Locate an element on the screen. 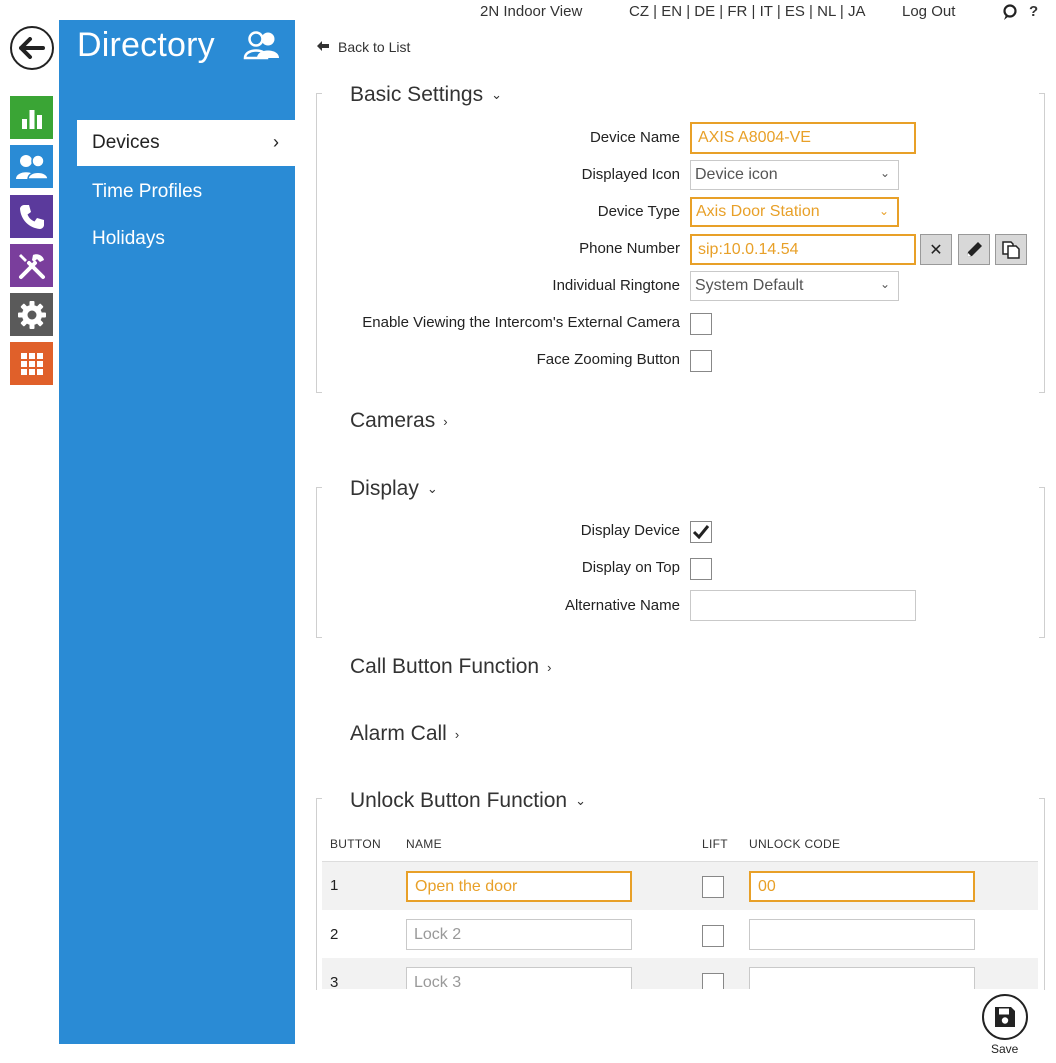 The width and height of the screenshot is (1056, 1063). call-button-function-header: Call Button Function › is located at coordinates (450, 667).